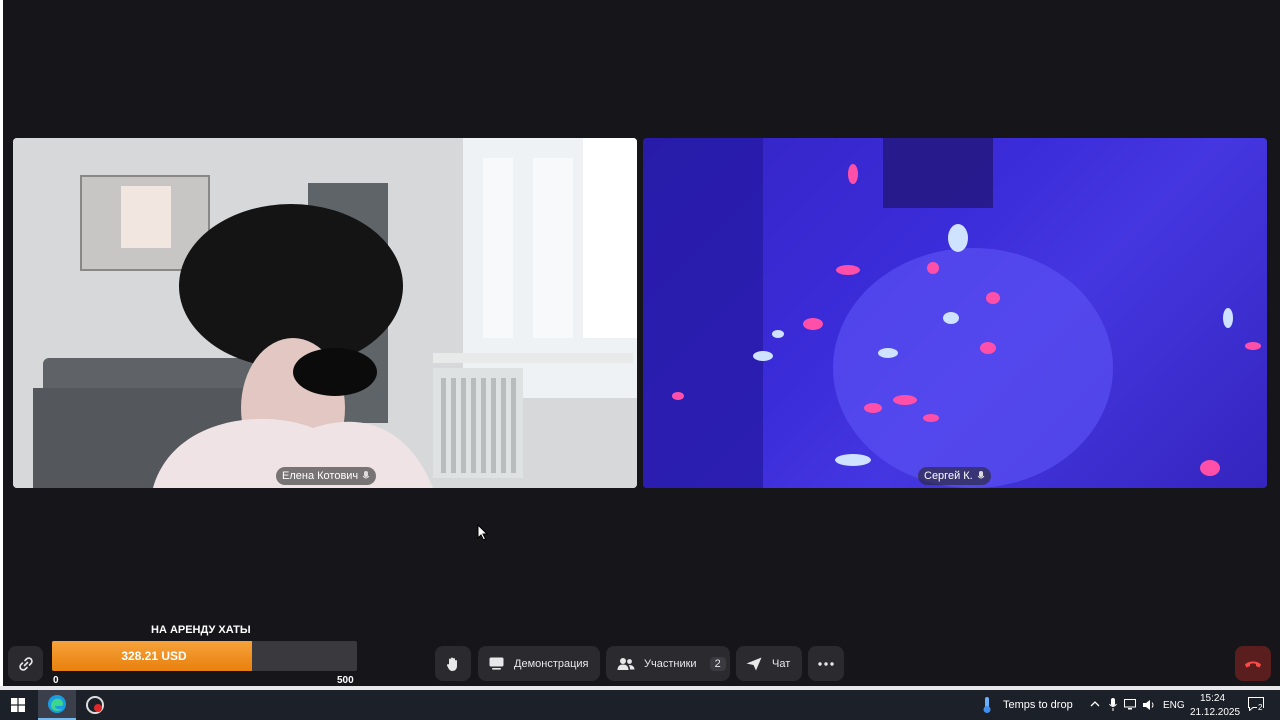 This screenshot has width=1280, height=720. Describe the element at coordinates (1256, 705) in the screenshot. I see `notifications-button: 2` at that location.